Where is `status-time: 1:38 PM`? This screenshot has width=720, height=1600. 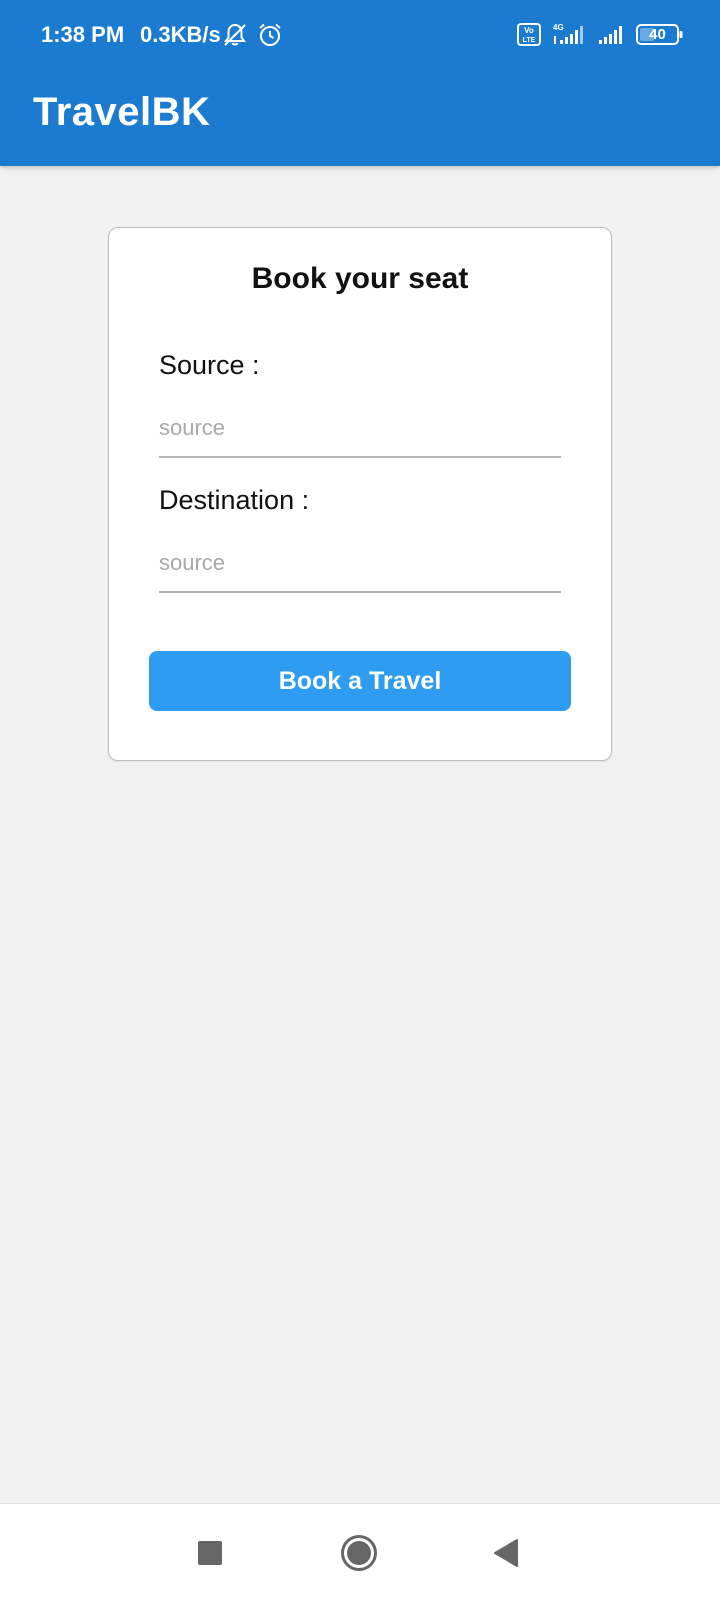
status-time: 1:38 PM is located at coordinates (83, 34).